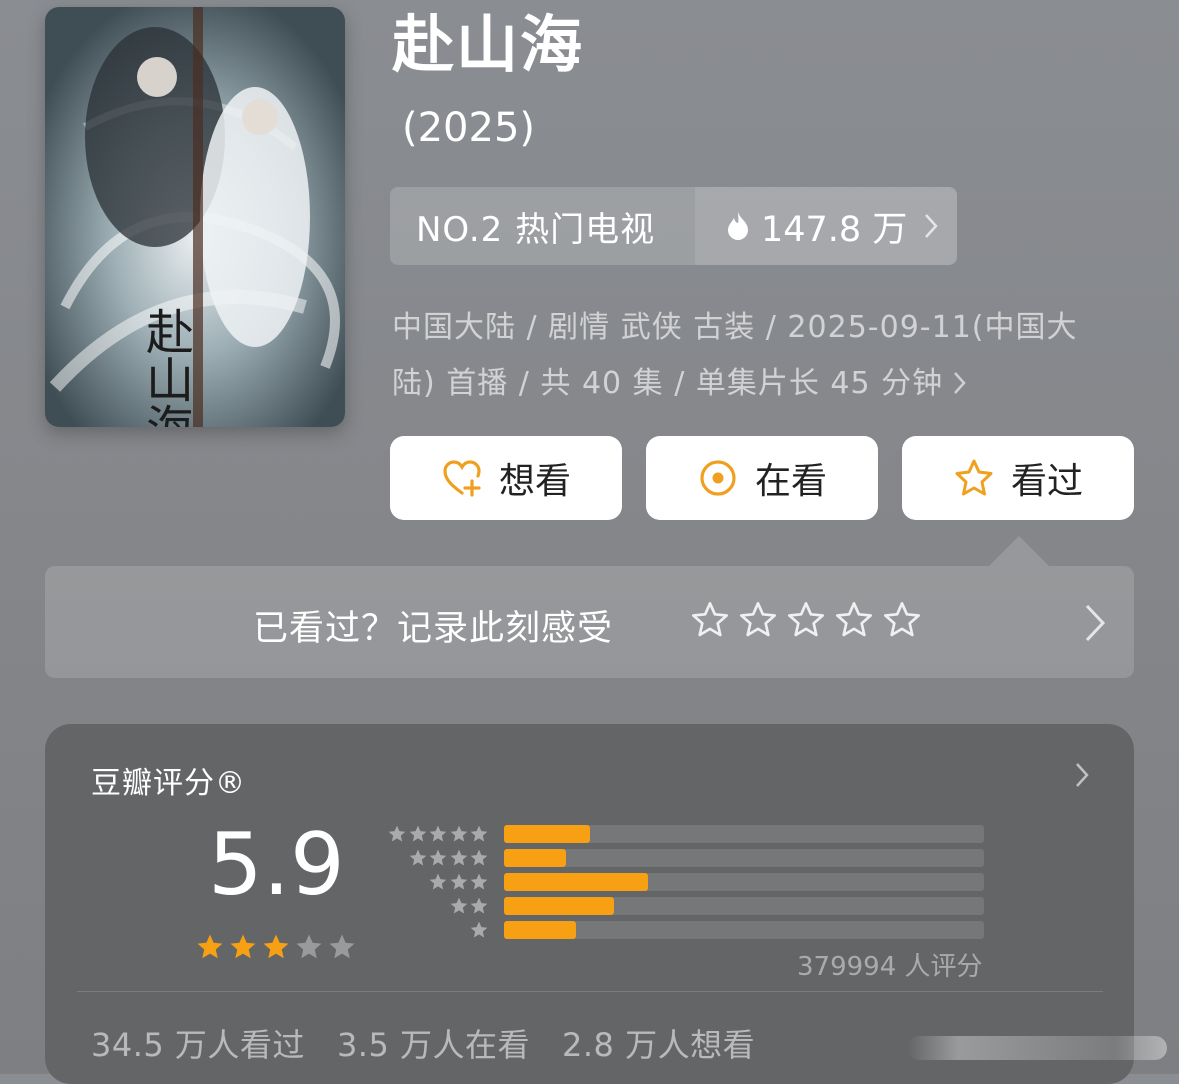 The height and width of the screenshot is (1084, 1179). I want to click on rating-distribution, so click(685, 889).